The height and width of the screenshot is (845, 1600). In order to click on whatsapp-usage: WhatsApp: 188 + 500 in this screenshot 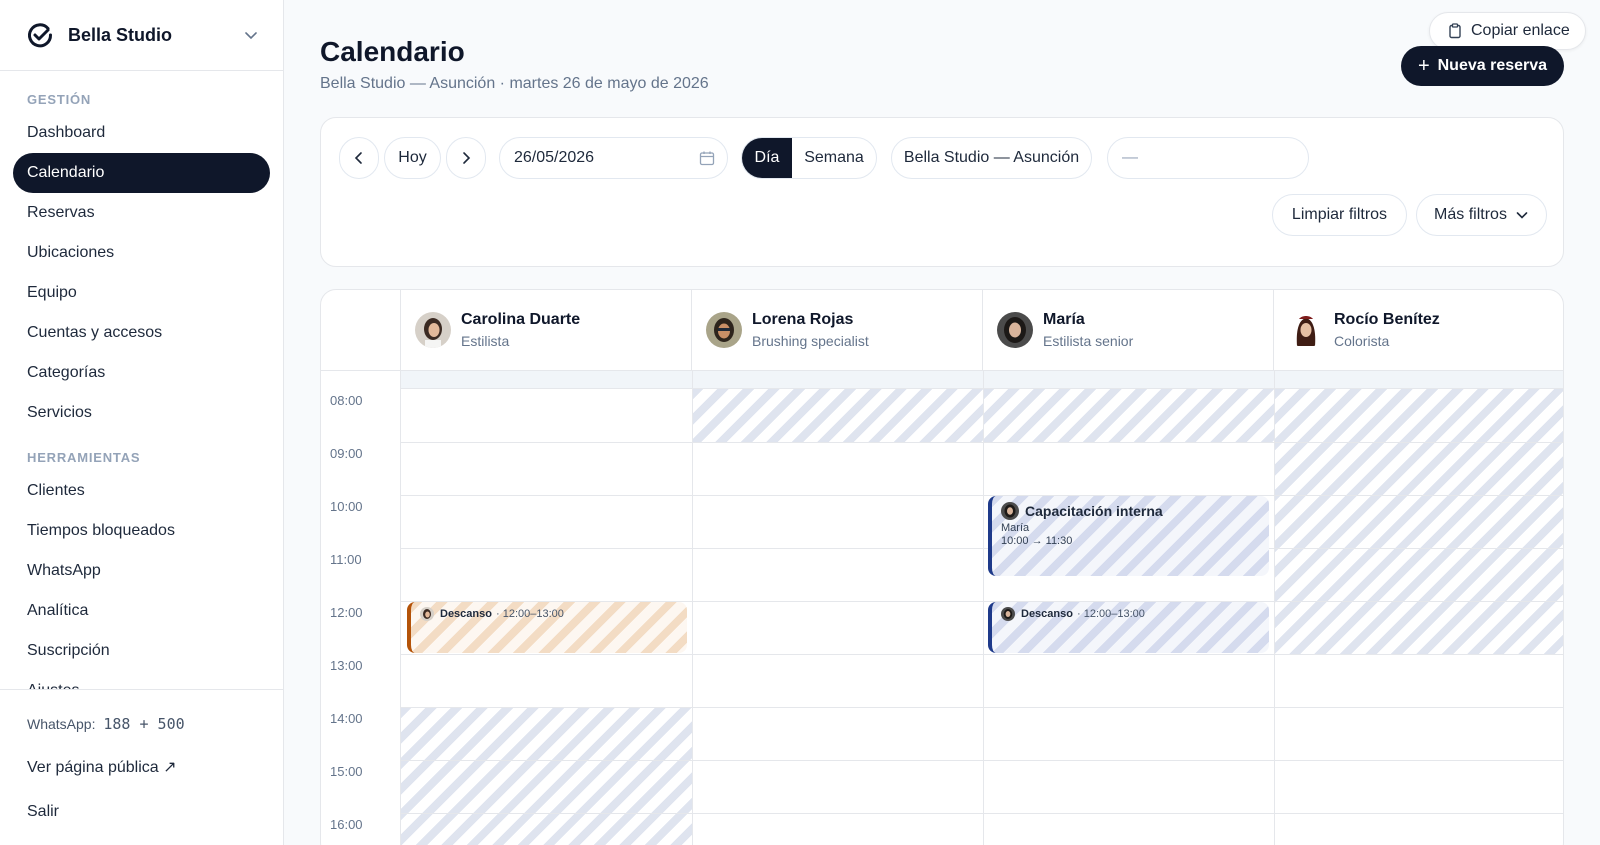, I will do `click(141, 724)`.